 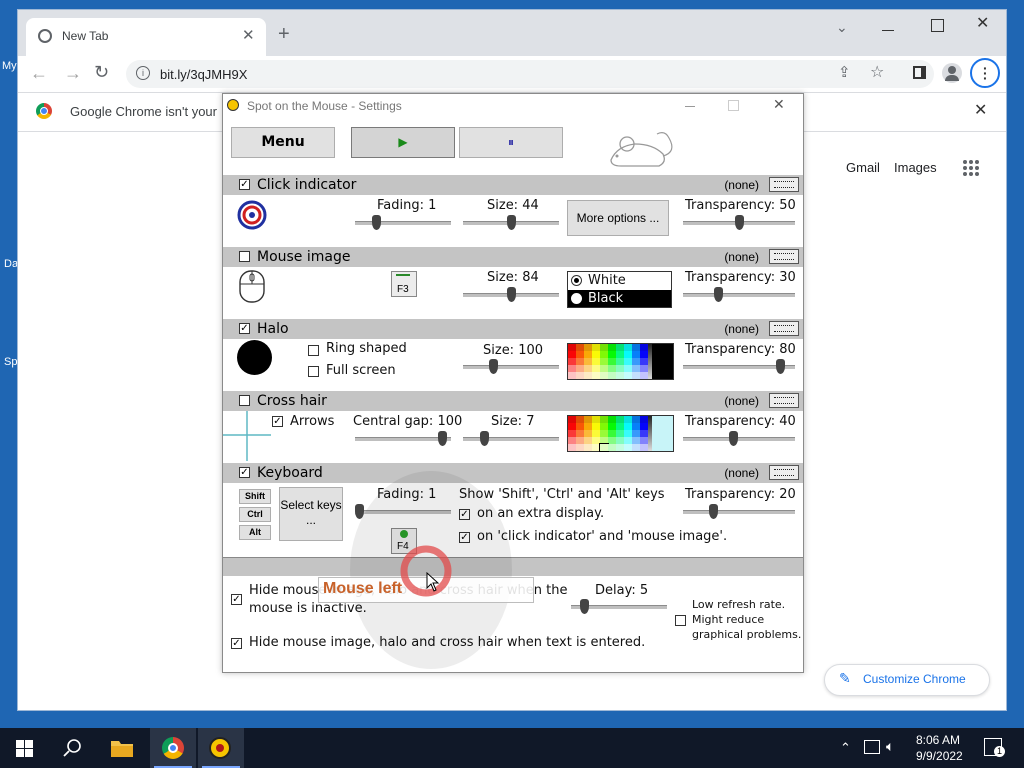 I want to click on halo-color-palette, so click(x=620, y=361).